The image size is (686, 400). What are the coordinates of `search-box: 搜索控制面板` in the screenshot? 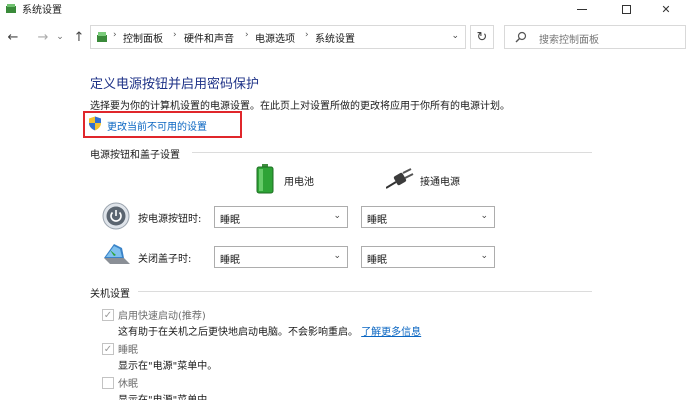 It's located at (595, 37).